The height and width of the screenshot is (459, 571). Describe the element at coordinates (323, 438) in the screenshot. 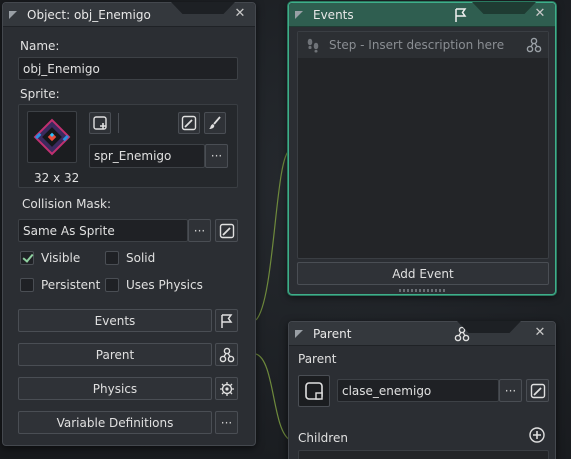

I see `children-label: Children` at that location.